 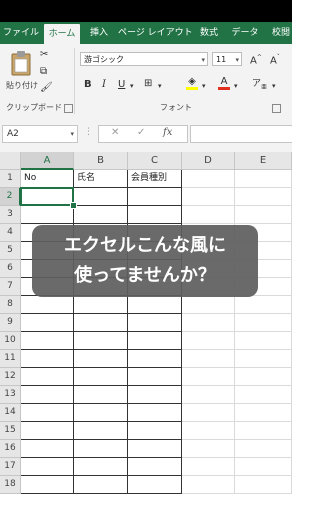 I want to click on cell-a8, so click(x=47, y=305).